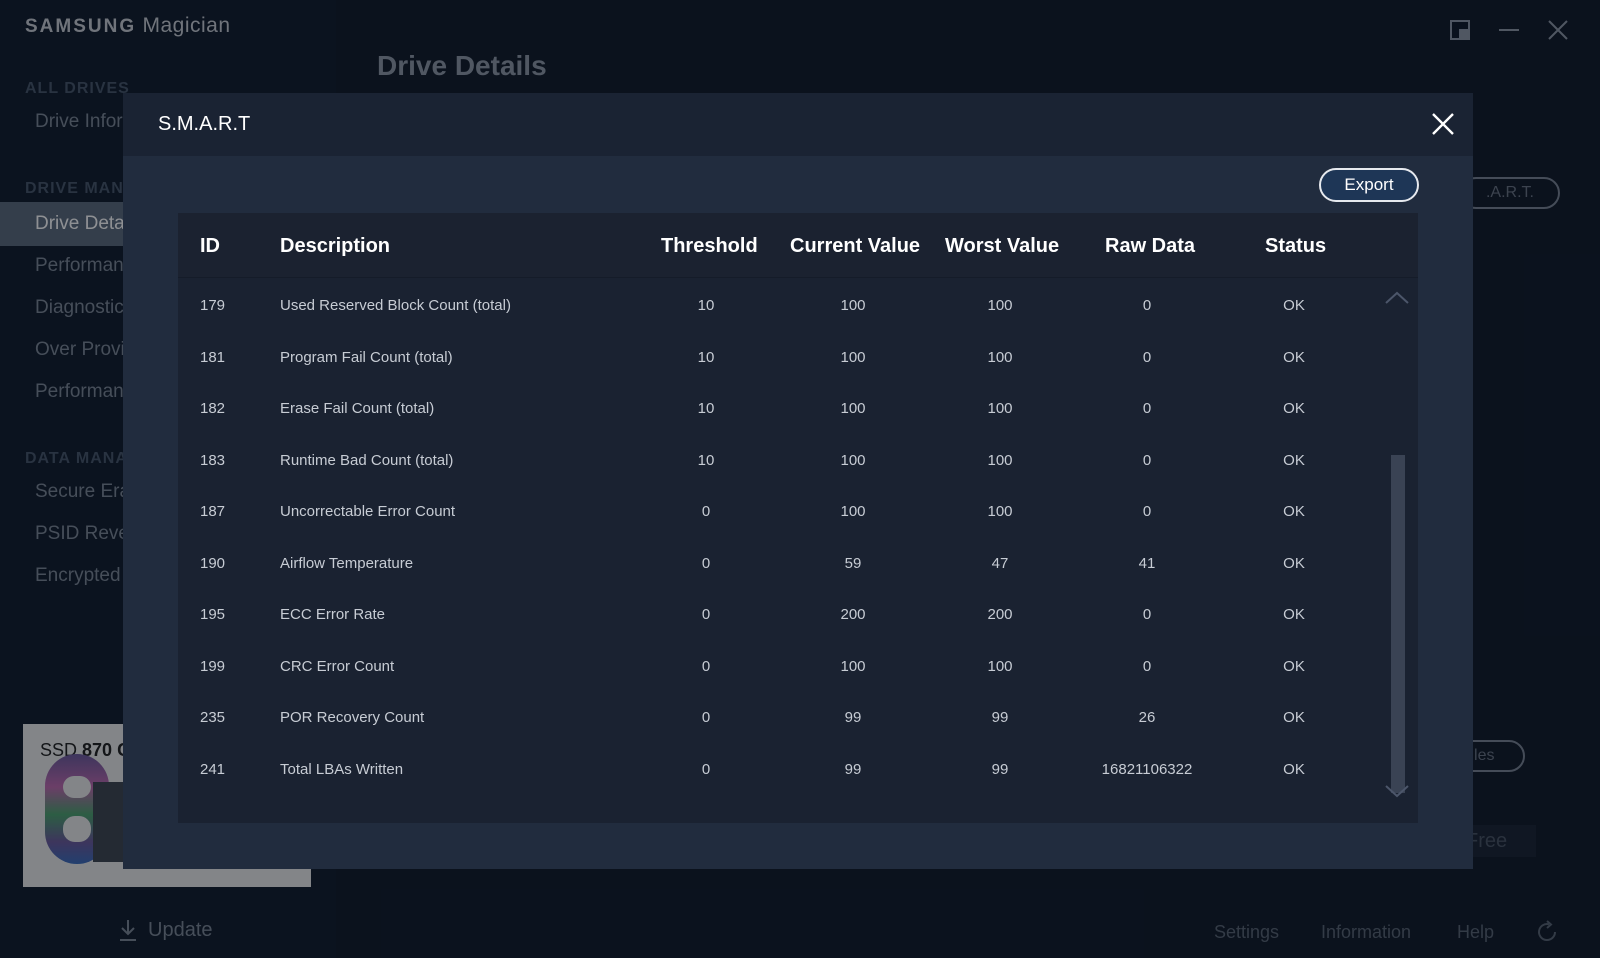 The image size is (1600, 958). Describe the element at coordinates (1147, 563) in the screenshot. I see `cell-raw-data: 41` at that location.